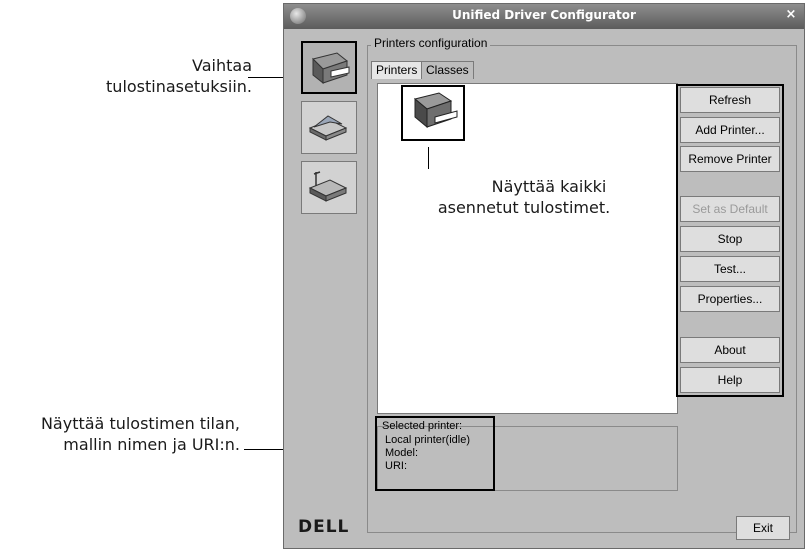 The image size is (810, 555). I want to click on printer-list-item, so click(433, 113).